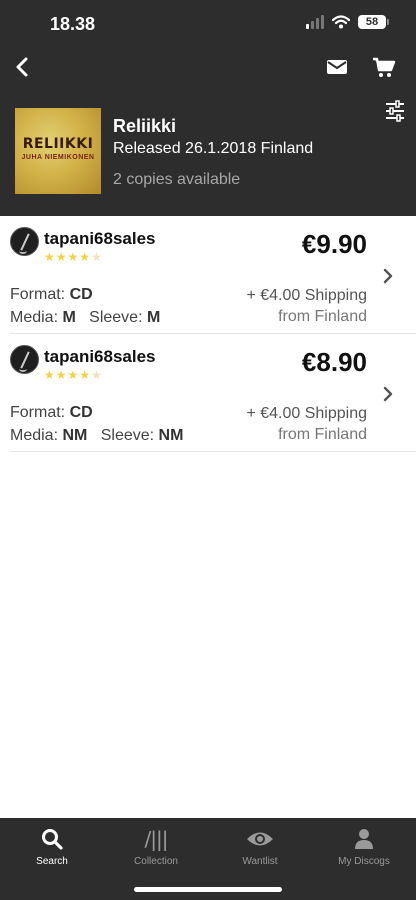 The width and height of the screenshot is (416, 900). I want to click on release-cover: RELIIKKI JUHA NIEMIKONEN, so click(58, 151).